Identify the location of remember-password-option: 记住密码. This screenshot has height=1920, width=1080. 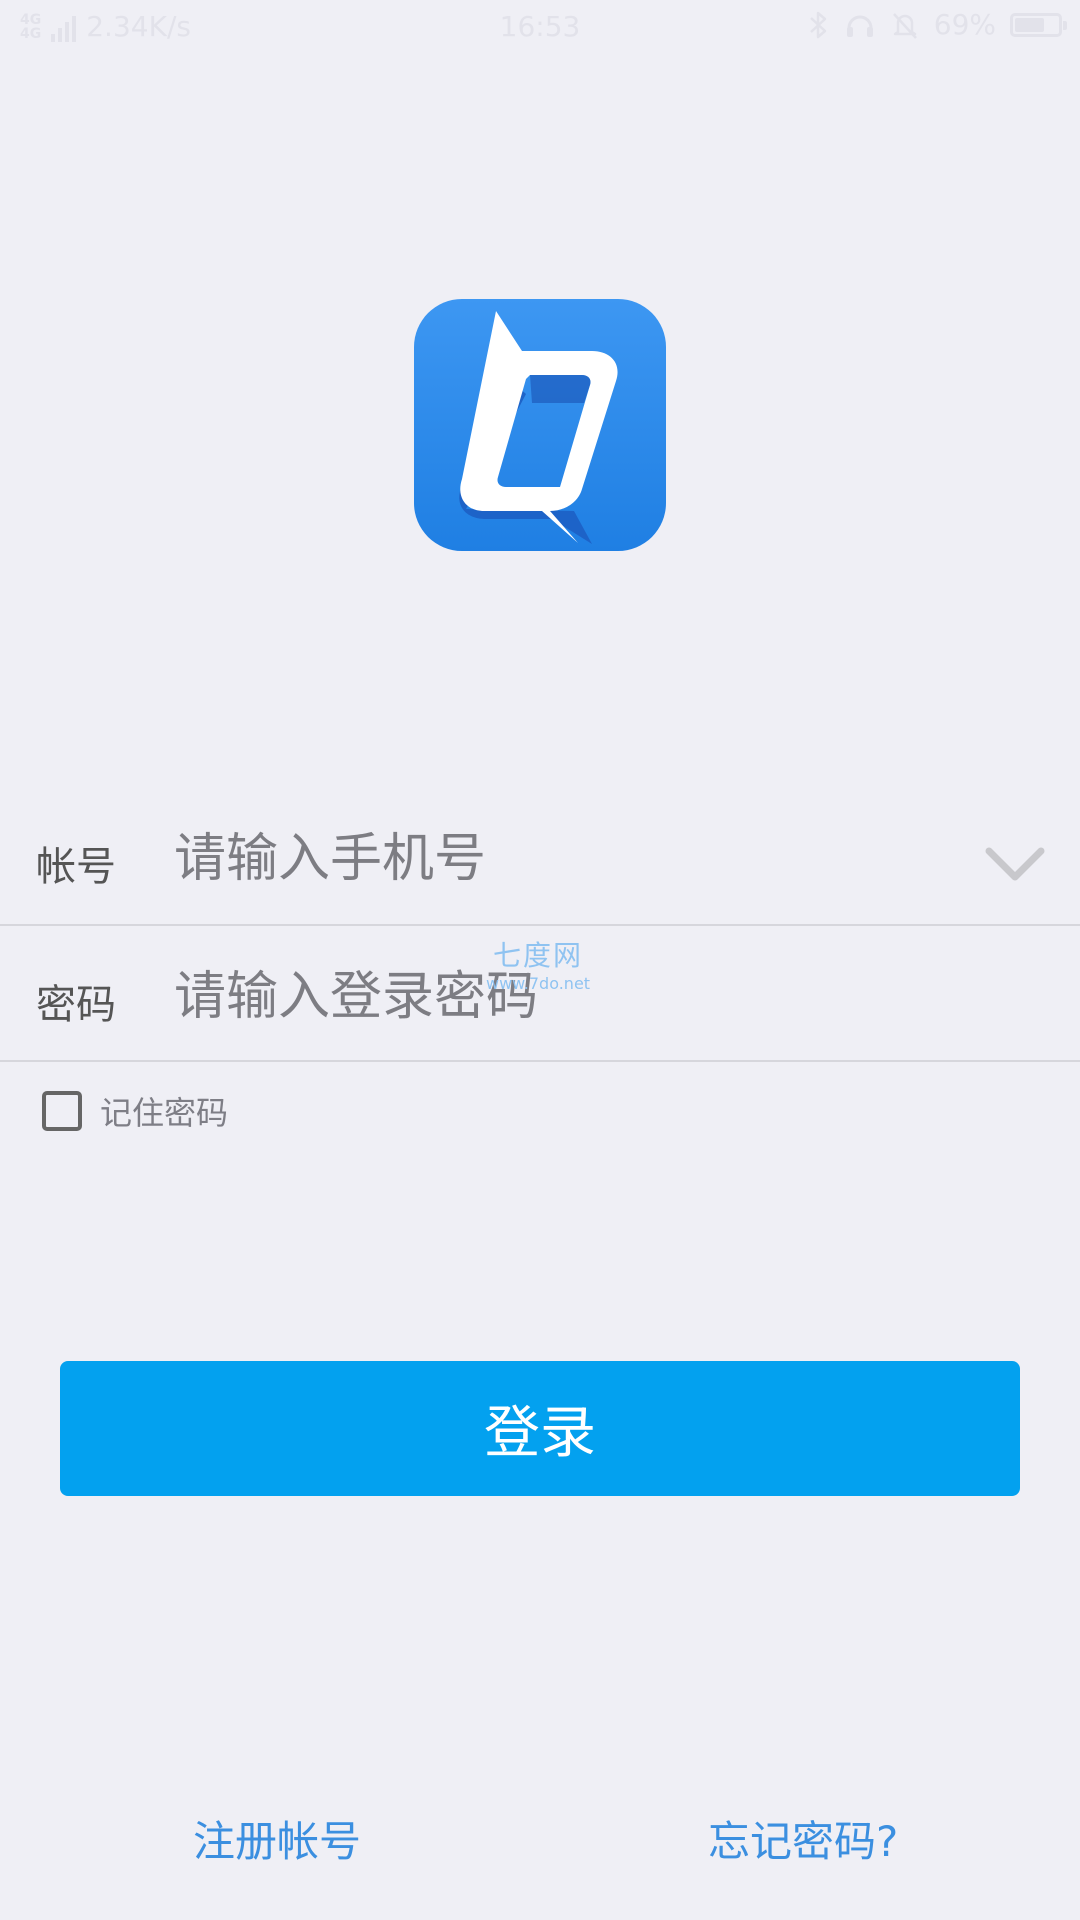
(135, 1111).